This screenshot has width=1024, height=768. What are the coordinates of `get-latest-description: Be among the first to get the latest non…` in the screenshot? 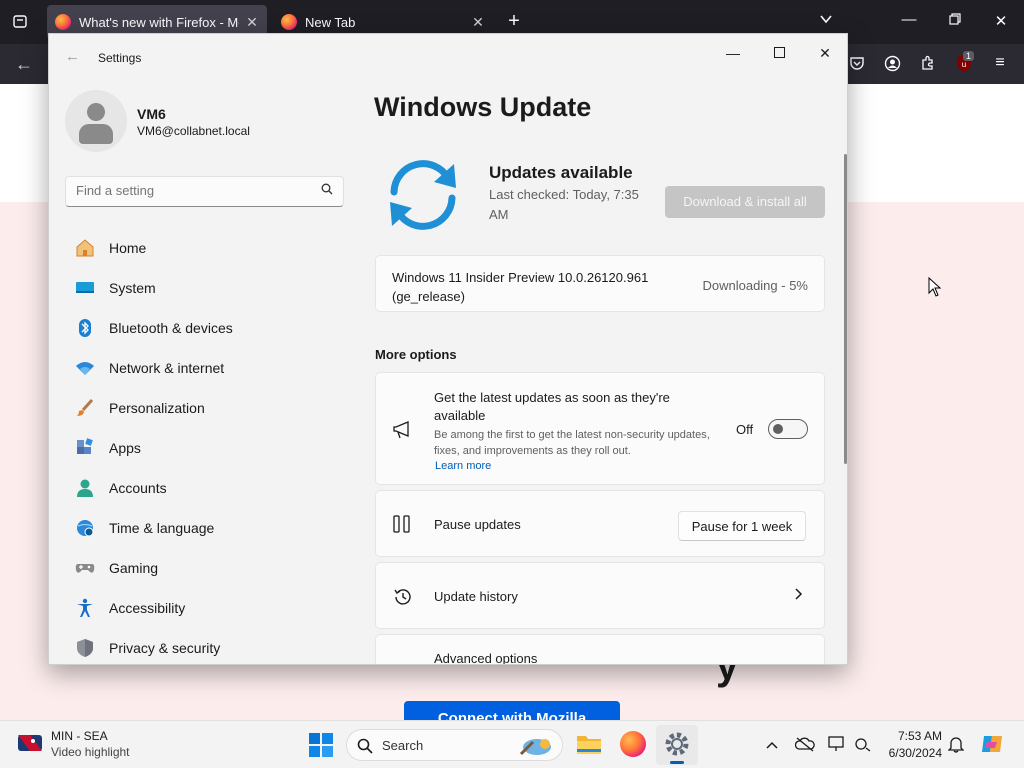 It's located at (572, 443).